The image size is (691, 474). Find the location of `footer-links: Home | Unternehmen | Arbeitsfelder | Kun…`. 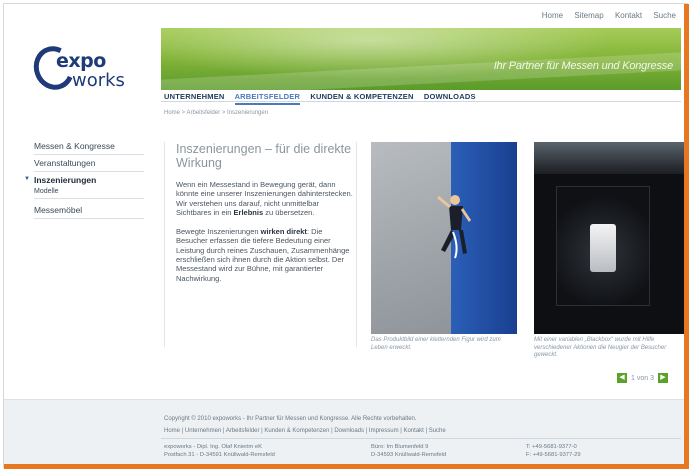

footer-links: Home | Unternehmen | Arbeitsfelder | Kun… is located at coordinates (305, 431).